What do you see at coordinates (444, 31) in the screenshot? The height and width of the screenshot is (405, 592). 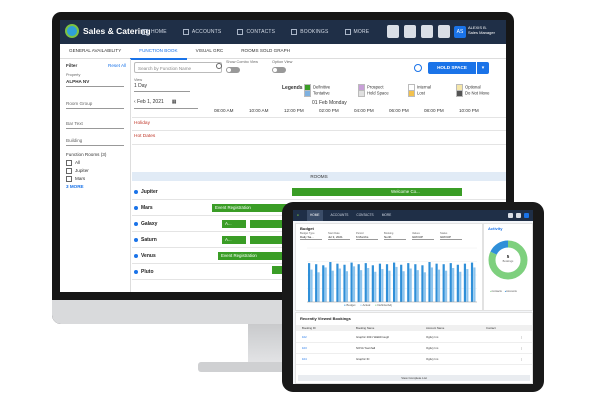 I see `notifications-icon` at bounding box center [444, 31].